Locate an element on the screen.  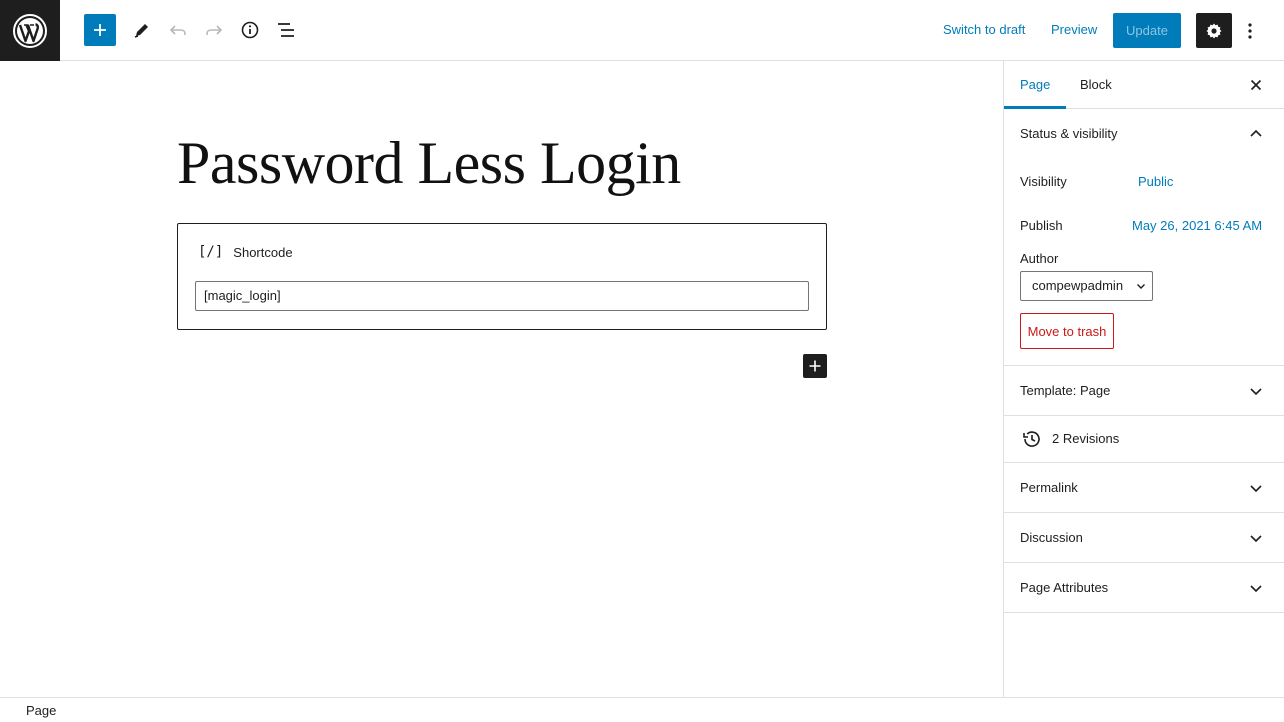
author-label: Author is located at coordinates (1039, 258).